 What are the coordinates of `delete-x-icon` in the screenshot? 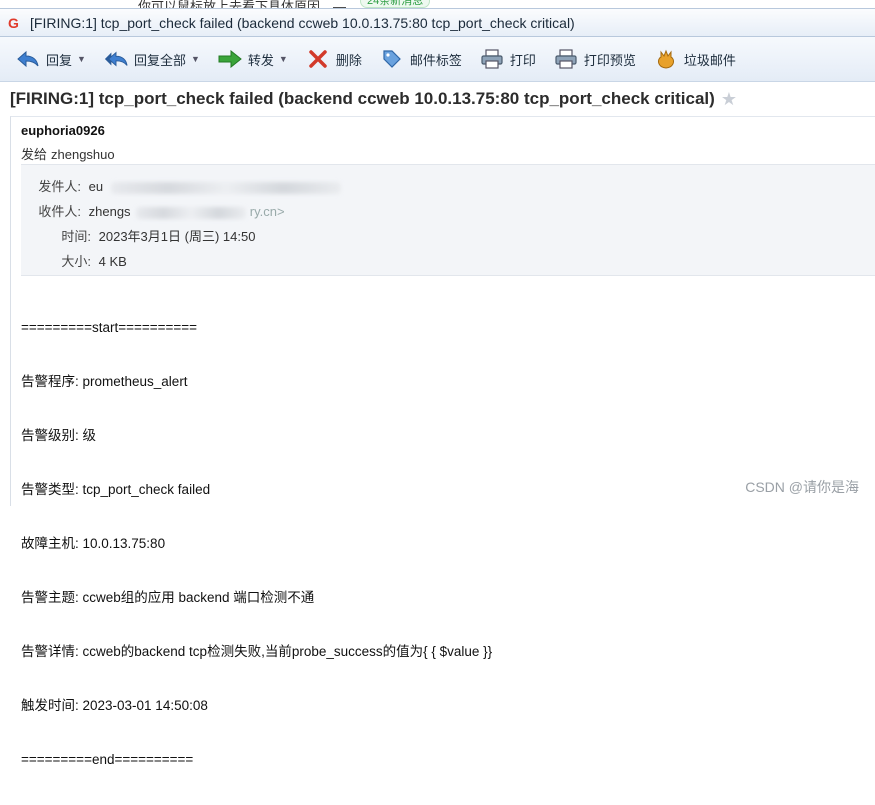 It's located at (318, 59).